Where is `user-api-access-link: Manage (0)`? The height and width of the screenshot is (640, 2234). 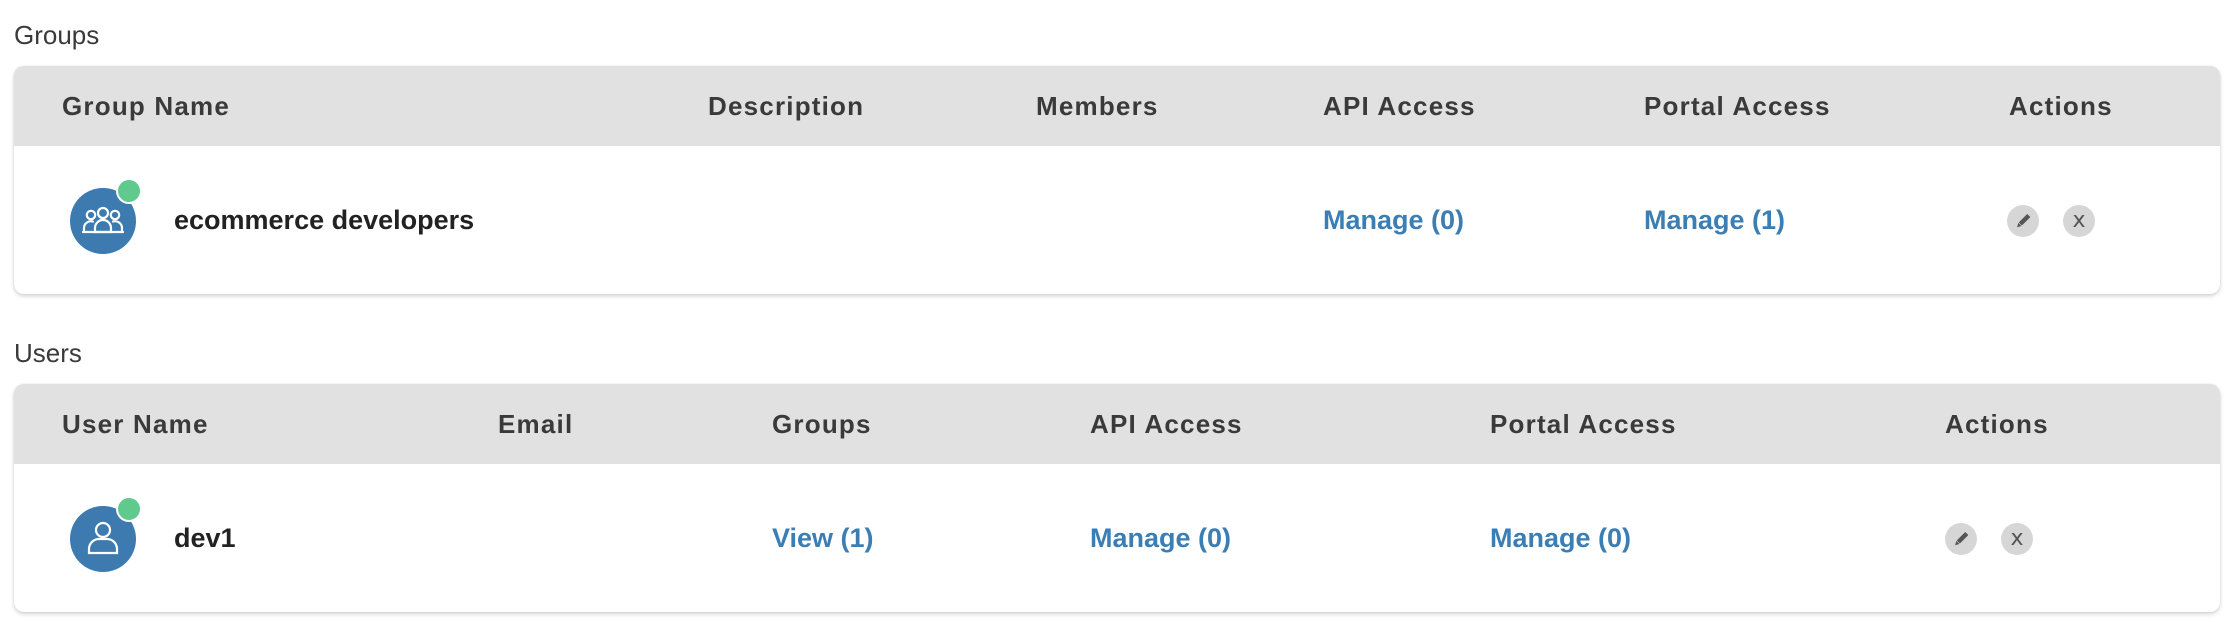 user-api-access-link: Manage (0) is located at coordinates (1160, 538).